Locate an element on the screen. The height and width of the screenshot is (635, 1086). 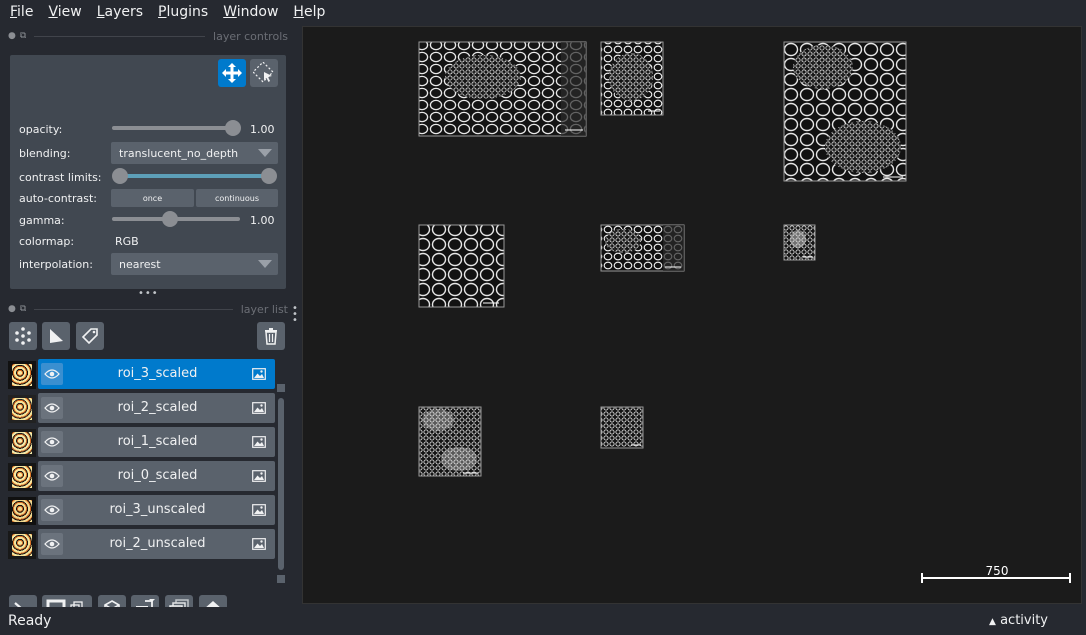
splitter-handle: ••• is located at coordinates (148, 293).